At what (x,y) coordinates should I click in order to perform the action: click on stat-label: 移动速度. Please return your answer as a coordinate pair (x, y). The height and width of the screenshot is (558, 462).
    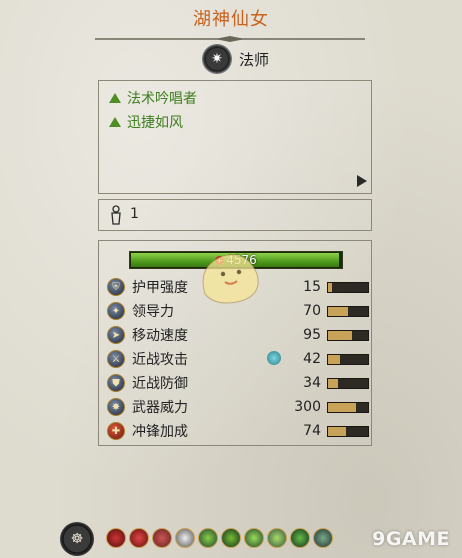
    Looking at the image, I should click on (160, 336).